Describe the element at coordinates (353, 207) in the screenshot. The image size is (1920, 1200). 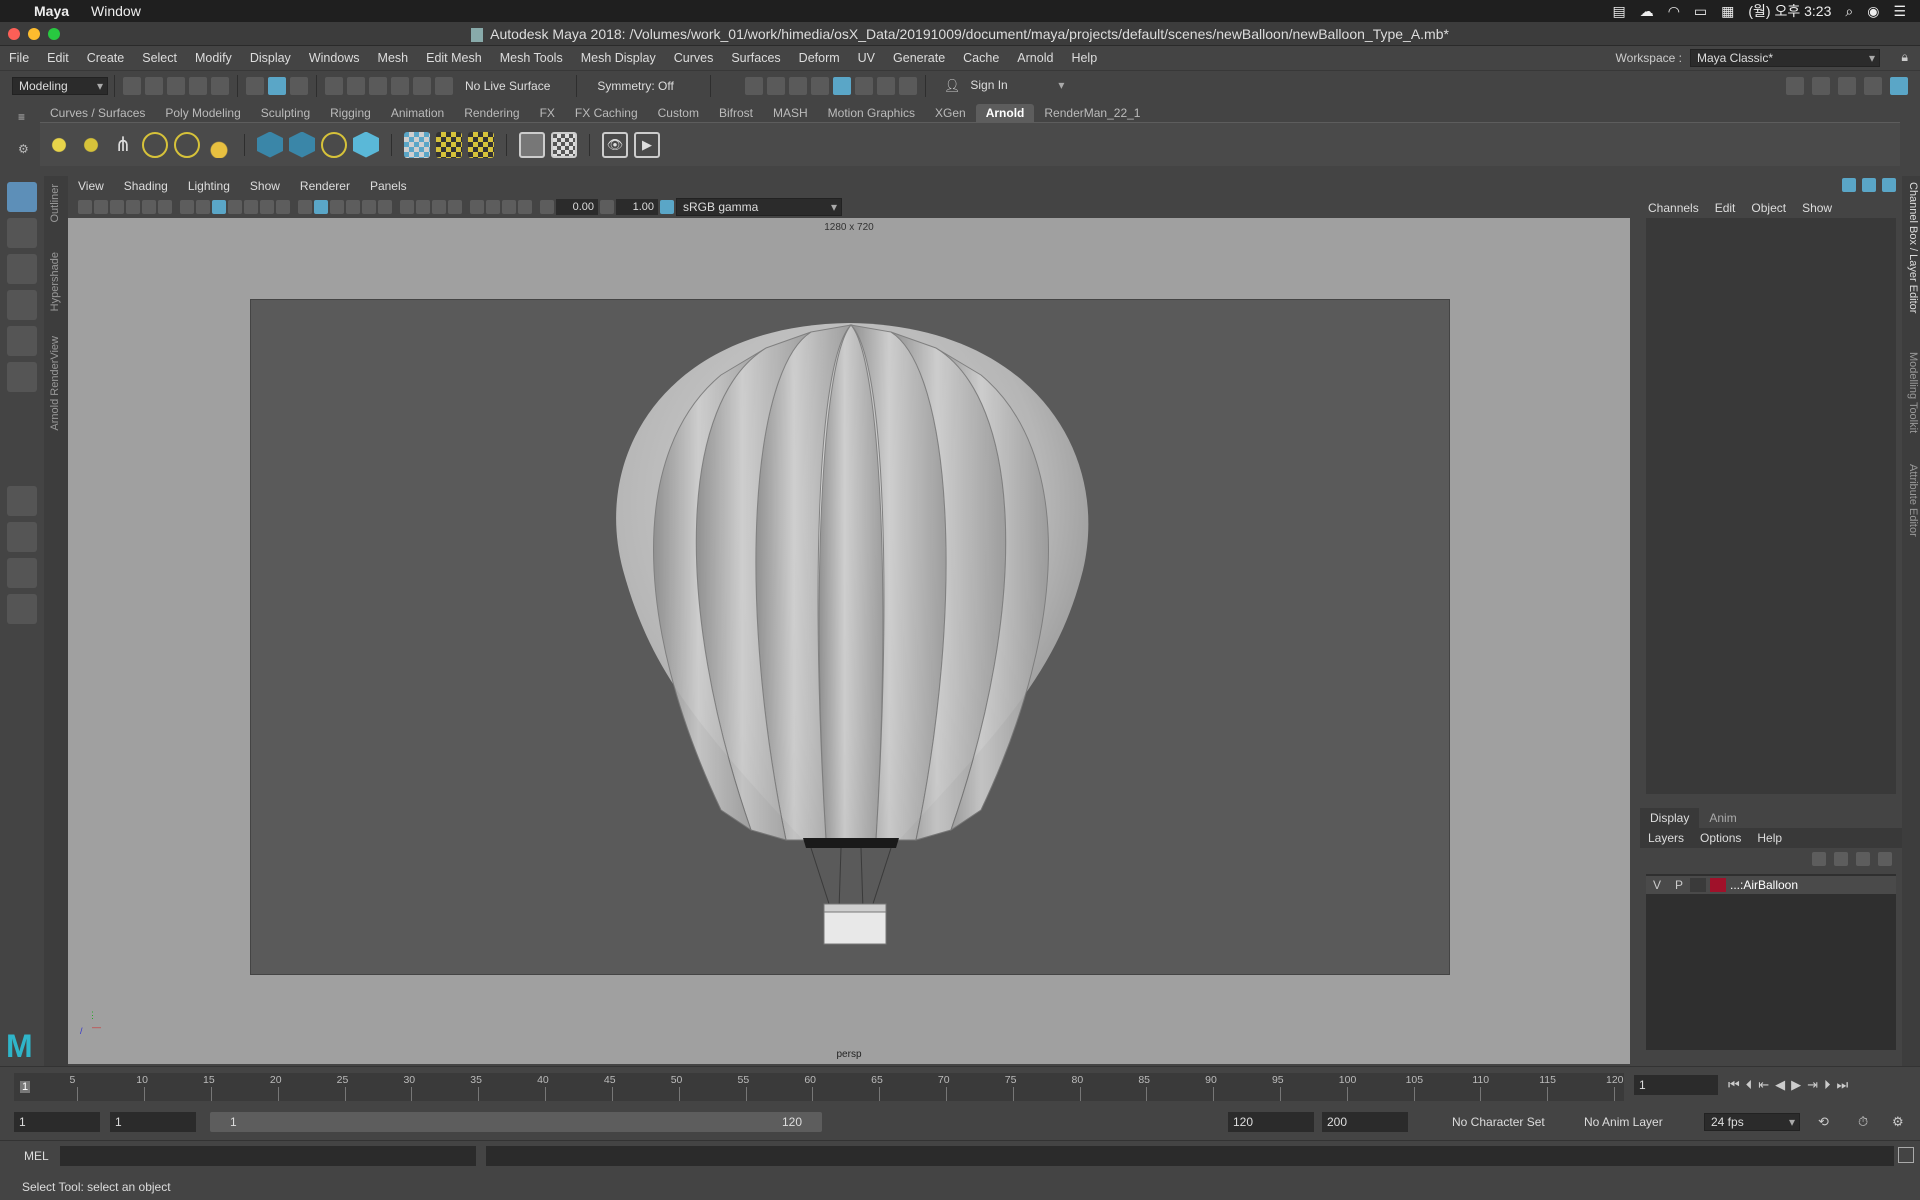
I see `textured-icon` at that location.